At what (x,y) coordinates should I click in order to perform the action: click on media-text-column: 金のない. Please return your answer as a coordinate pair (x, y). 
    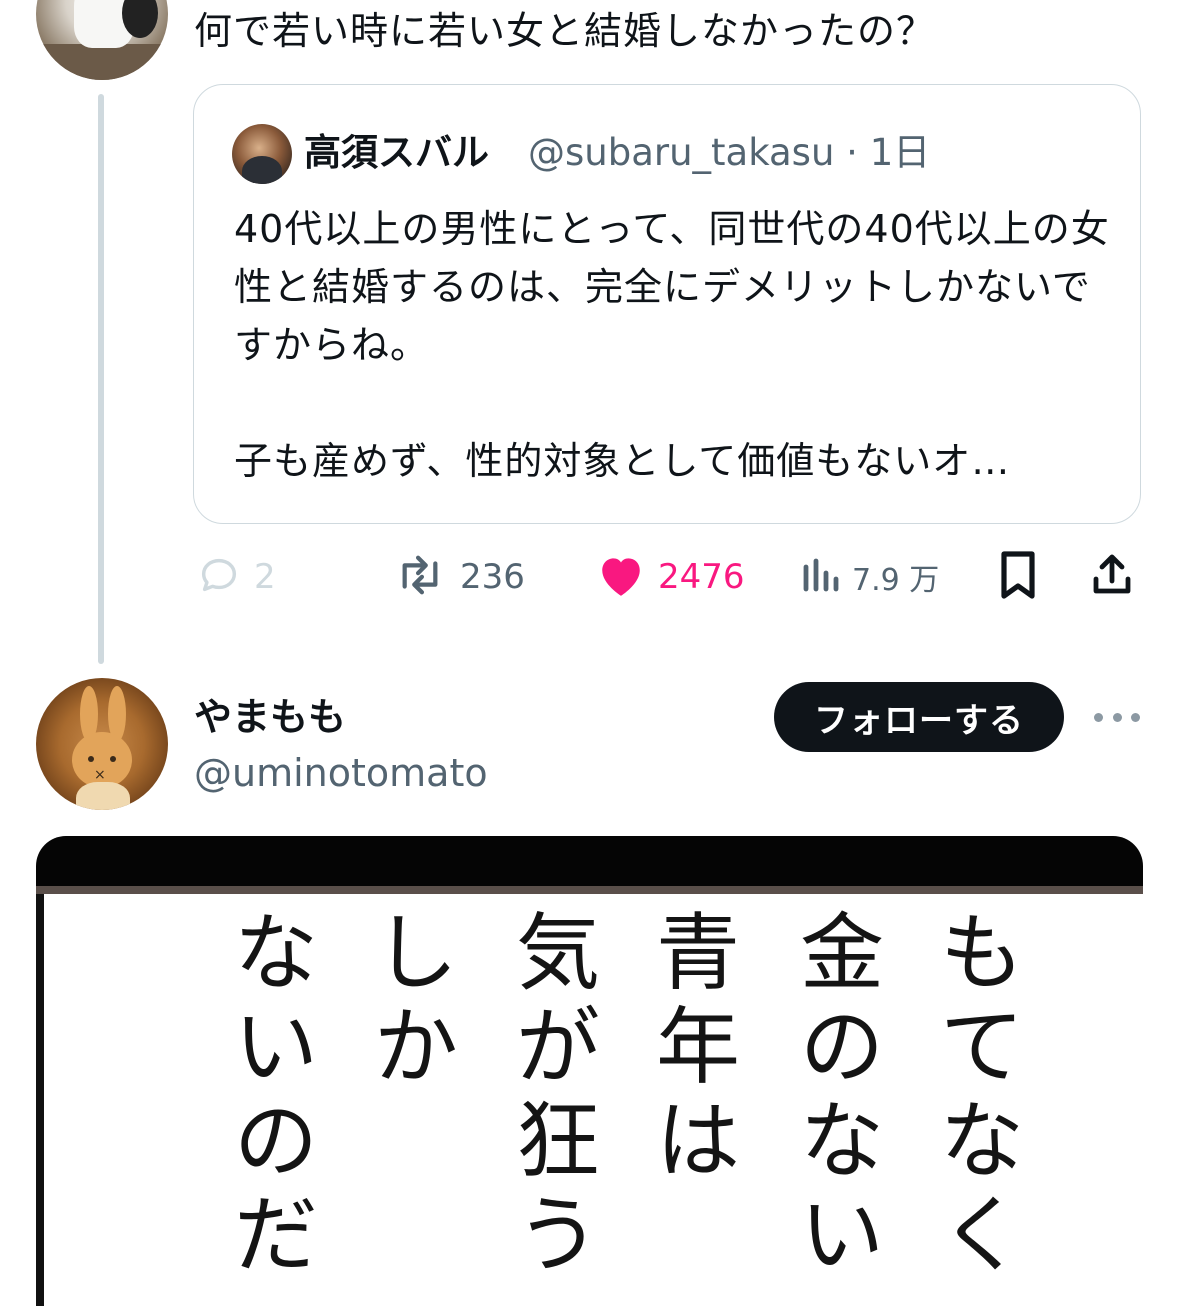
    Looking at the image, I should click on (841, 1094).